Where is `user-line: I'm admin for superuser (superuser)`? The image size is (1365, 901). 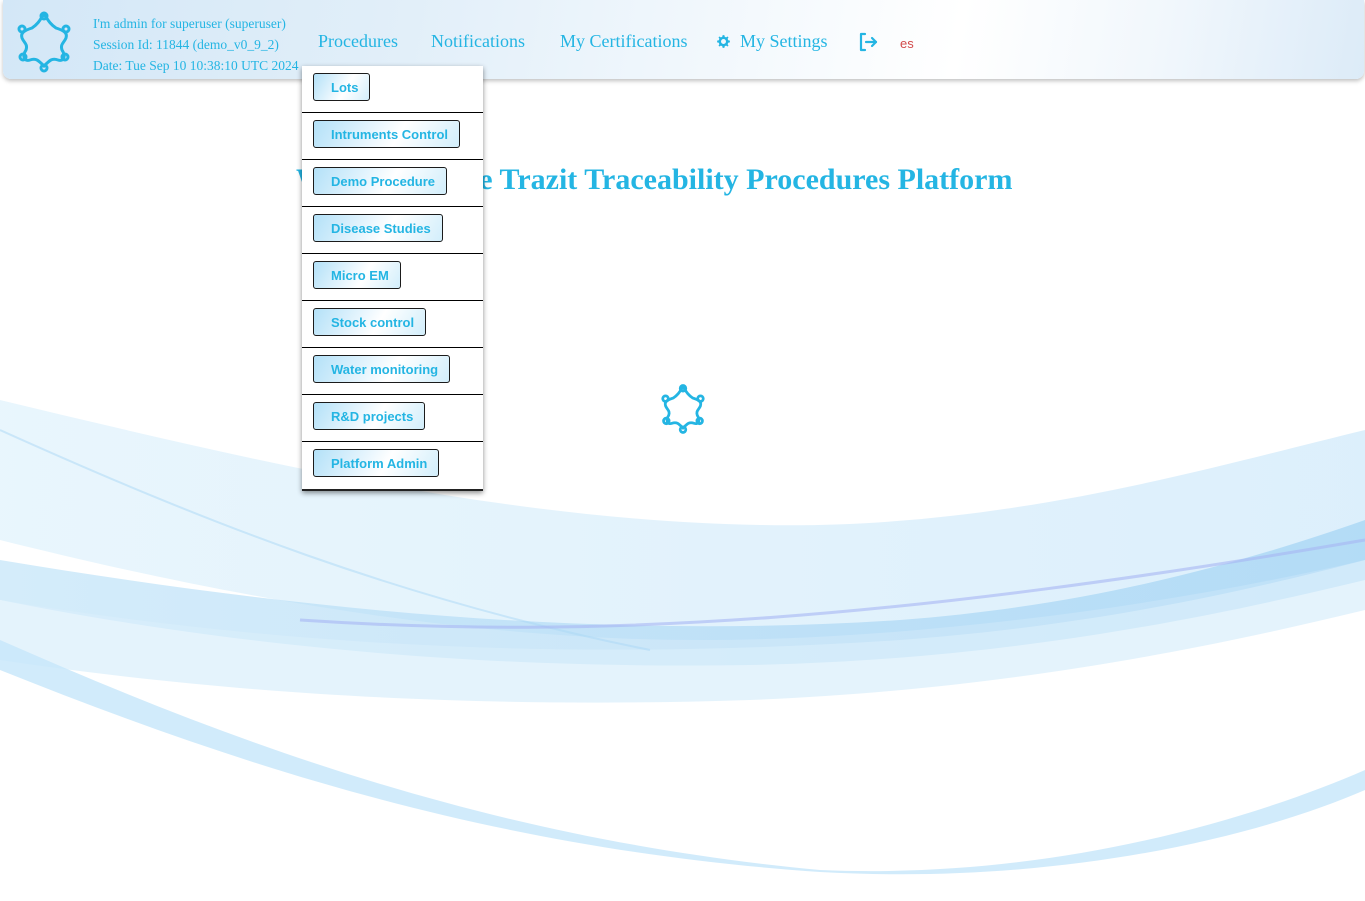 user-line: I'm admin for superuser (superuser) is located at coordinates (189, 23).